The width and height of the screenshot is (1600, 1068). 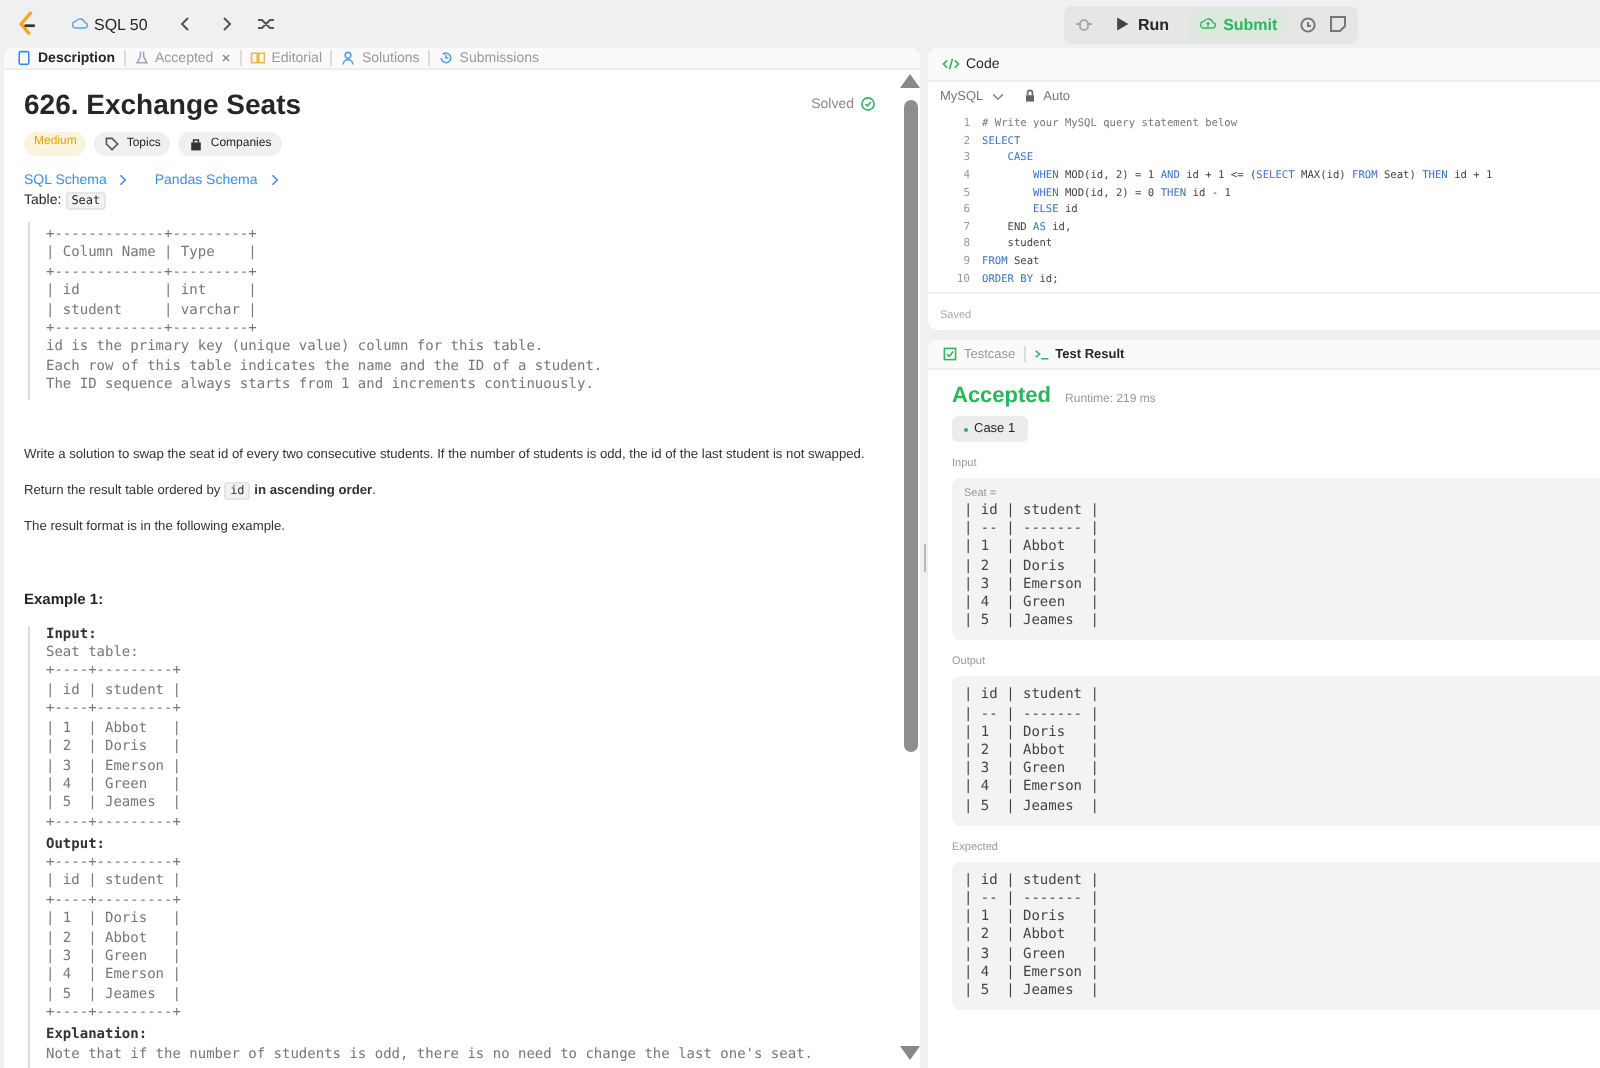 What do you see at coordinates (122, 180) in the screenshot?
I see `chevron-right-icon` at bounding box center [122, 180].